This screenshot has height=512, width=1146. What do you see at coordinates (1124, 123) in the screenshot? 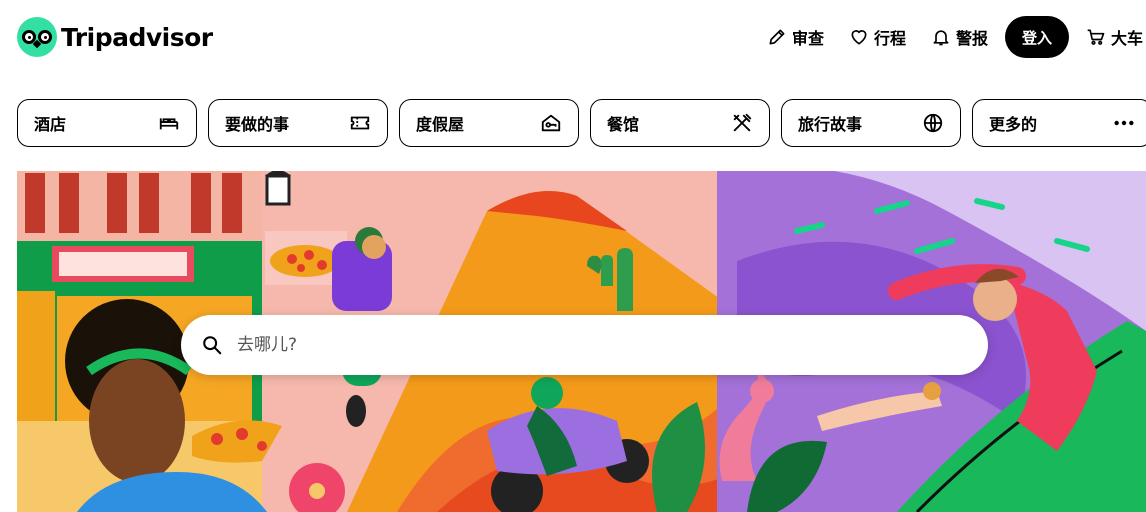
I see `more-dots-icon` at bounding box center [1124, 123].